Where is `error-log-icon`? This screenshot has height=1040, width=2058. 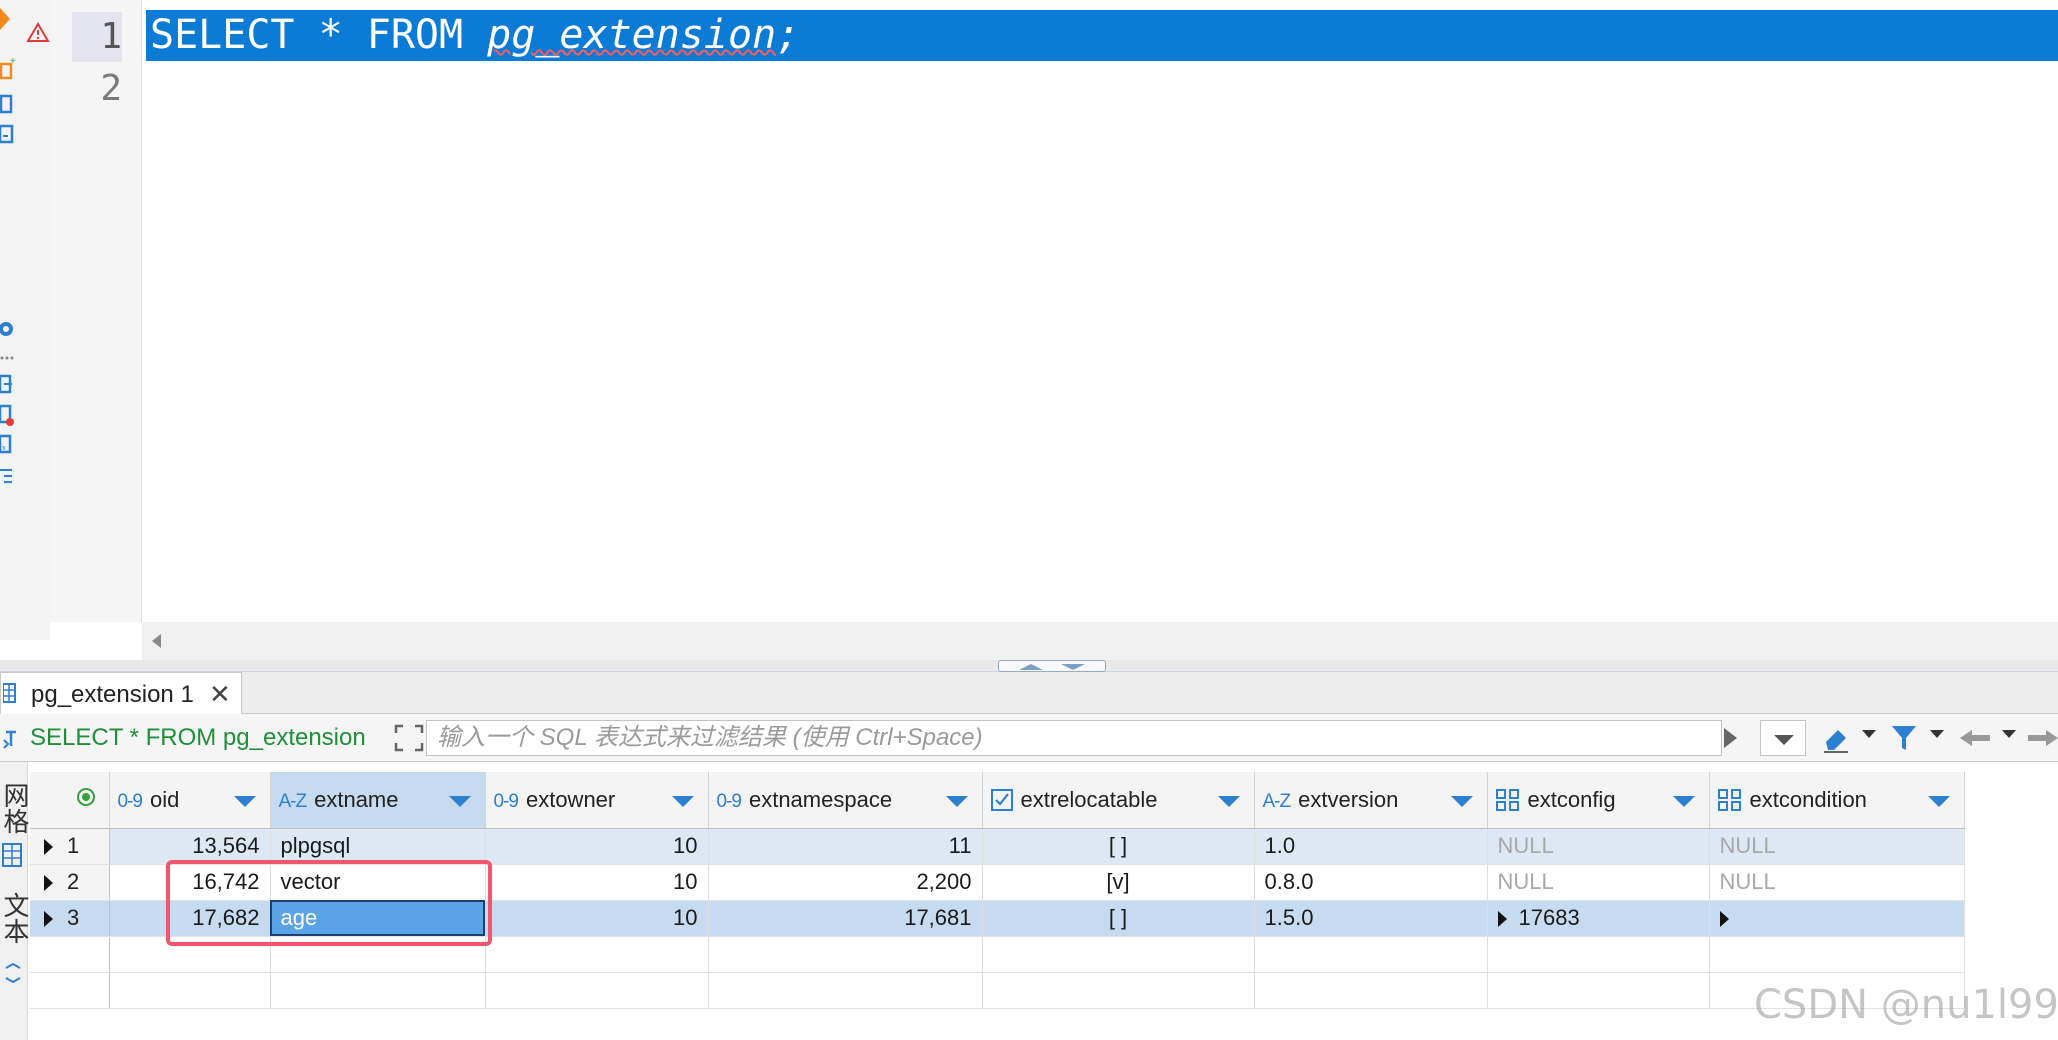 error-log-icon is located at coordinates (10, 415).